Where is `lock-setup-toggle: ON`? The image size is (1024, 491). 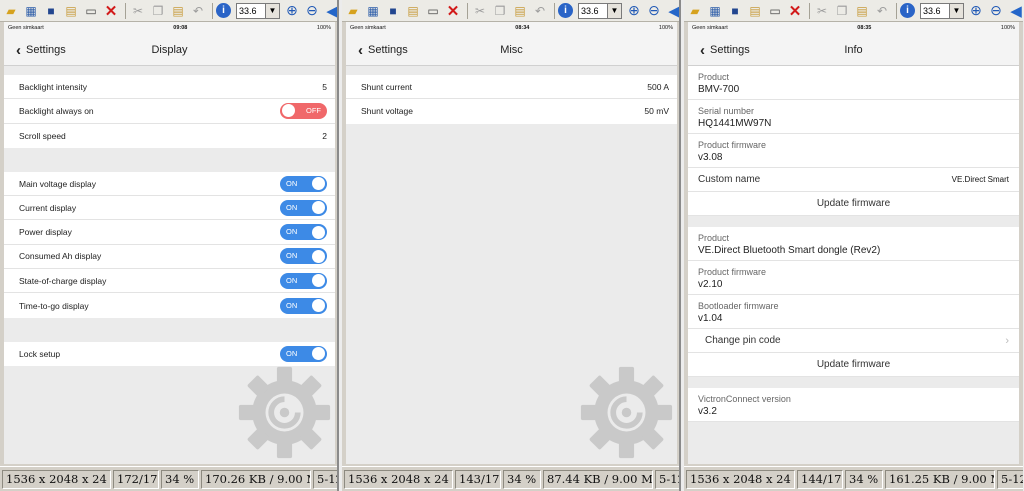 lock-setup-toggle: ON is located at coordinates (303, 353).